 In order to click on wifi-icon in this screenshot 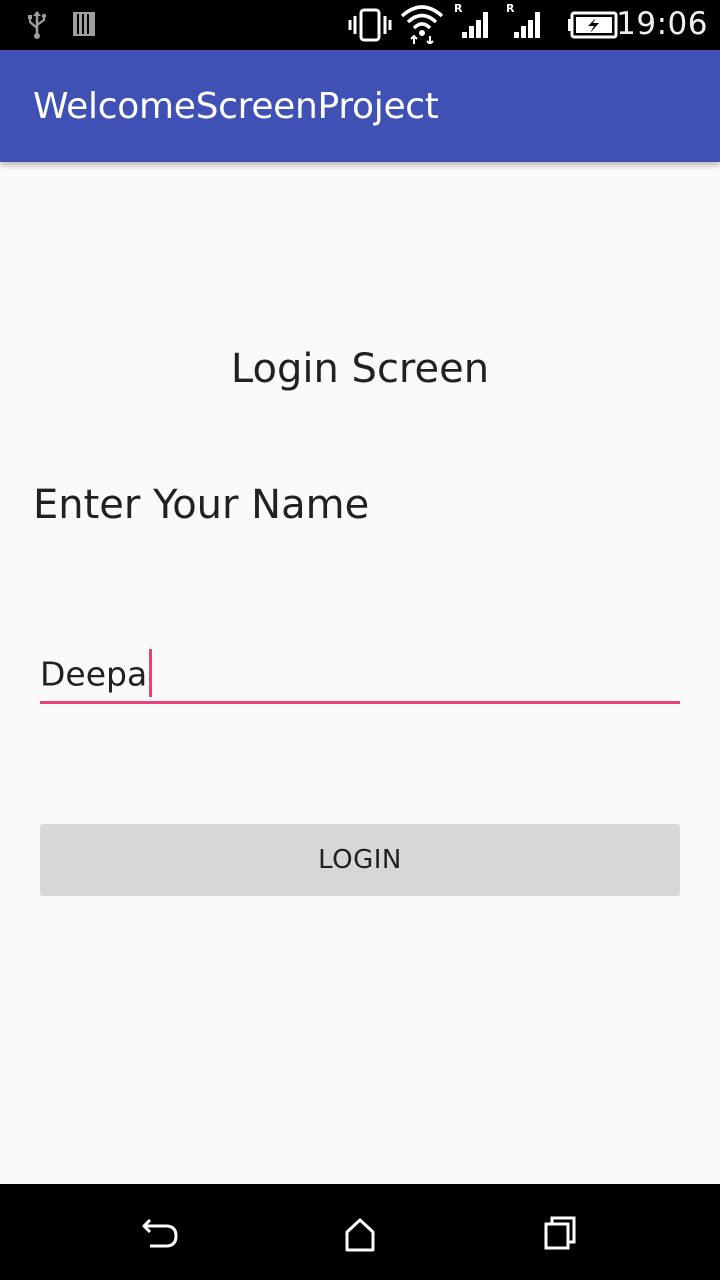, I will do `click(422, 24)`.